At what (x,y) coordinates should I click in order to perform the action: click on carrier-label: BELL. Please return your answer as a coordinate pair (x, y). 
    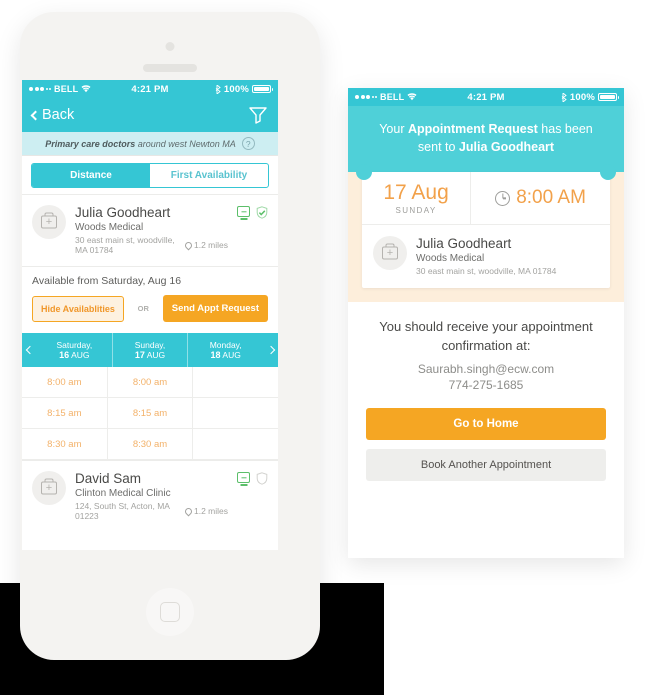
    Looking at the image, I should click on (66, 89).